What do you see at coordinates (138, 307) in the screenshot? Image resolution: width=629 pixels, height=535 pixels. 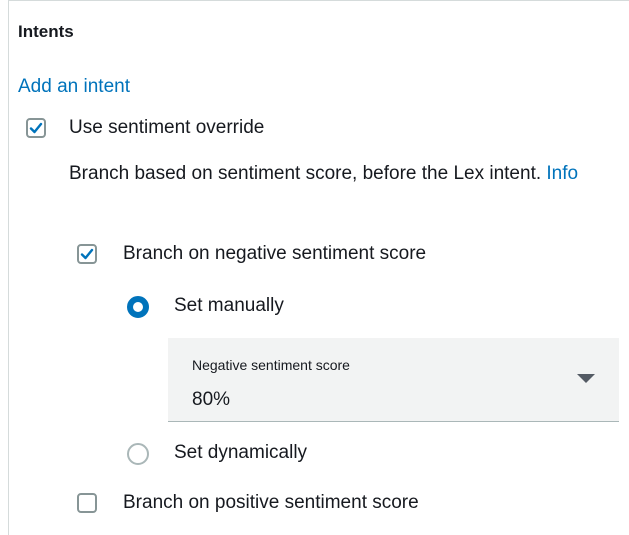 I see `set-manually-radio` at bounding box center [138, 307].